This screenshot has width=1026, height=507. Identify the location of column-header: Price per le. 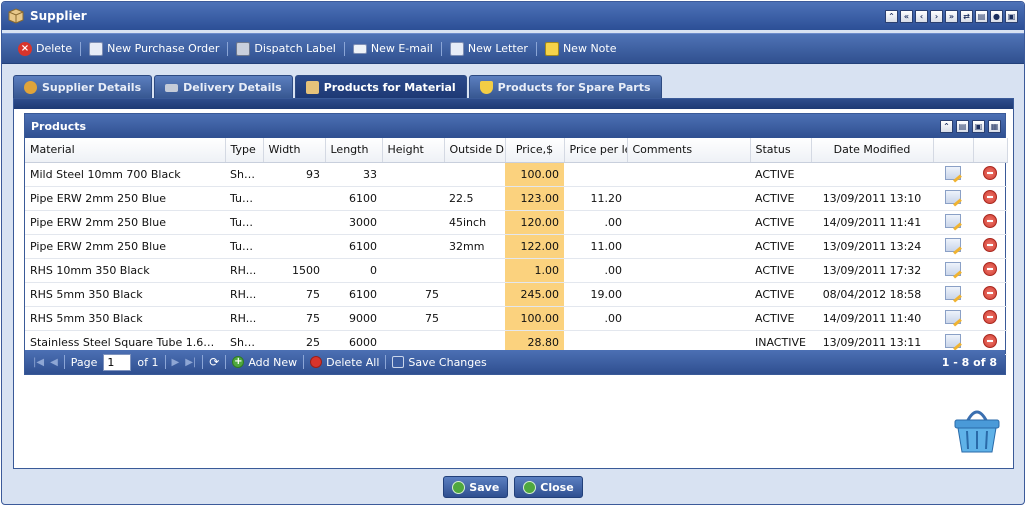
(596, 150).